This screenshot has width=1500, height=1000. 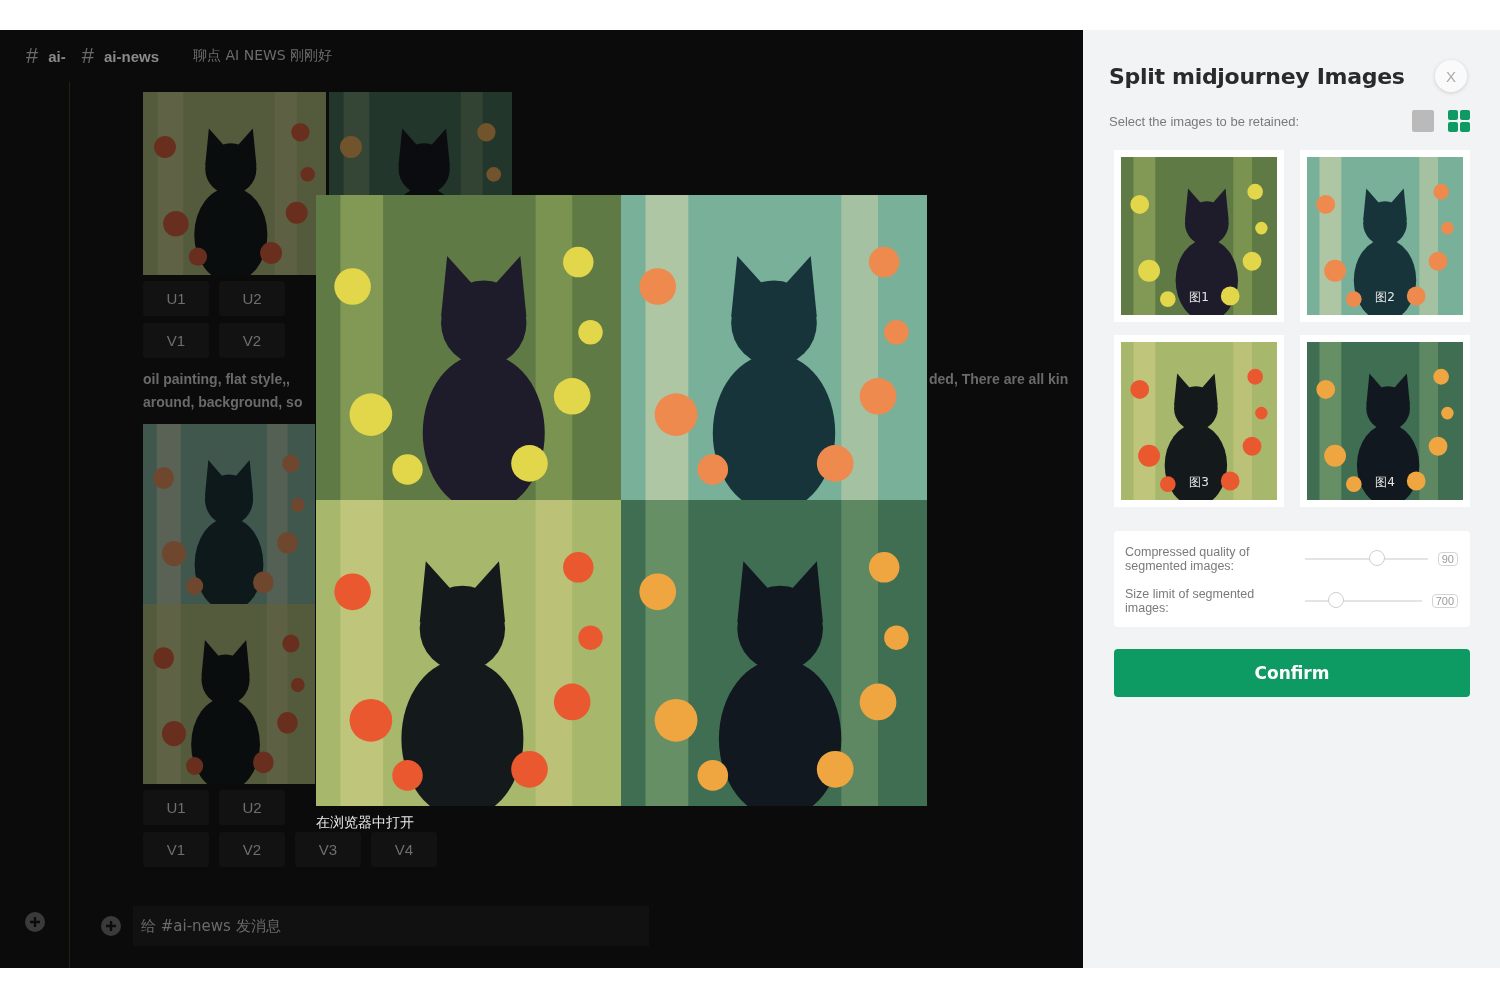 I want to click on image-label: 图4, so click(x=1385, y=482).